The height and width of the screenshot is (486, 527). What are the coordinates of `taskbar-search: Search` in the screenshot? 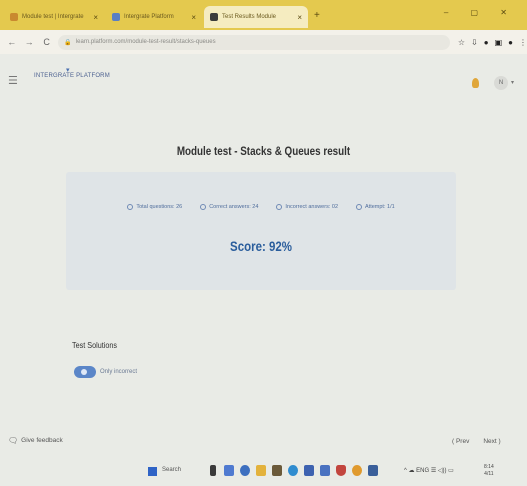 It's located at (171, 470).